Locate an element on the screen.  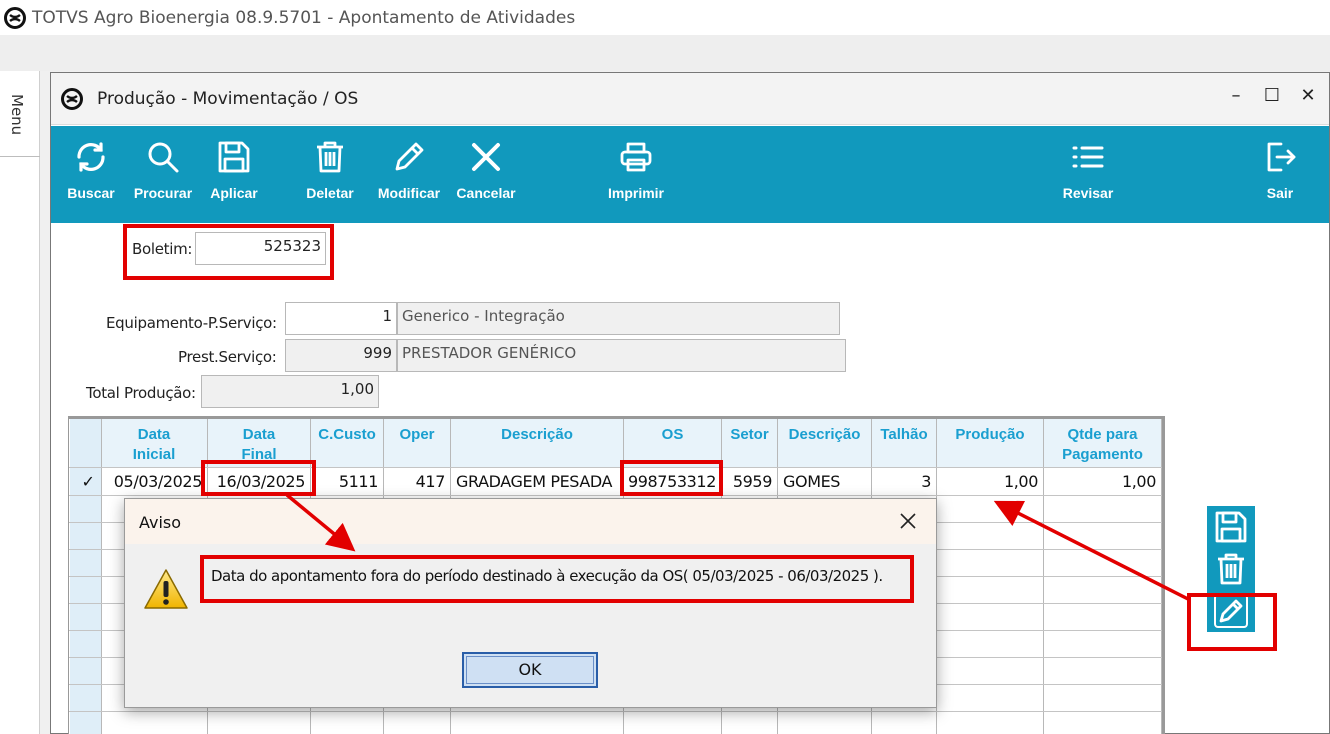
cell-descricao: GRADAGEM PESADA is located at coordinates (537, 481).